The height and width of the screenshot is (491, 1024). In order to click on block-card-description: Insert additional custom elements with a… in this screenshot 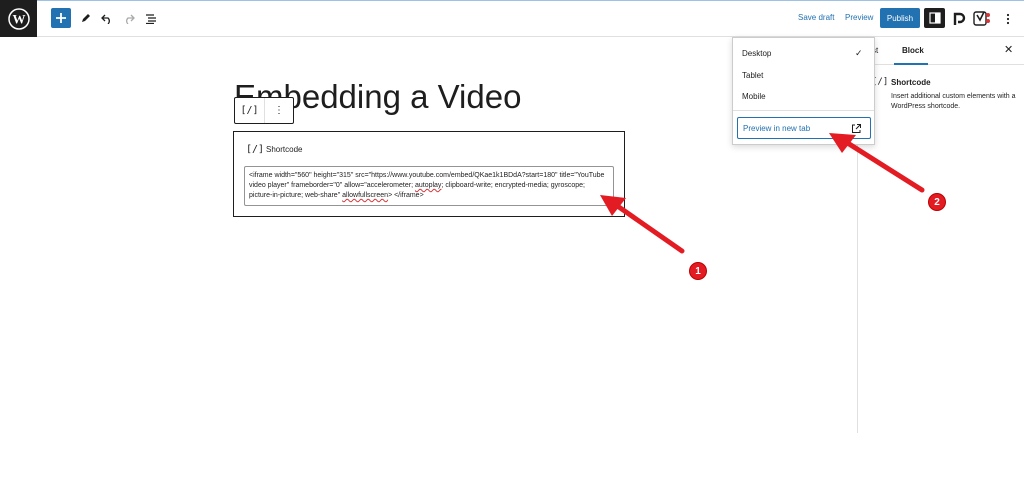, I will do `click(953, 101)`.